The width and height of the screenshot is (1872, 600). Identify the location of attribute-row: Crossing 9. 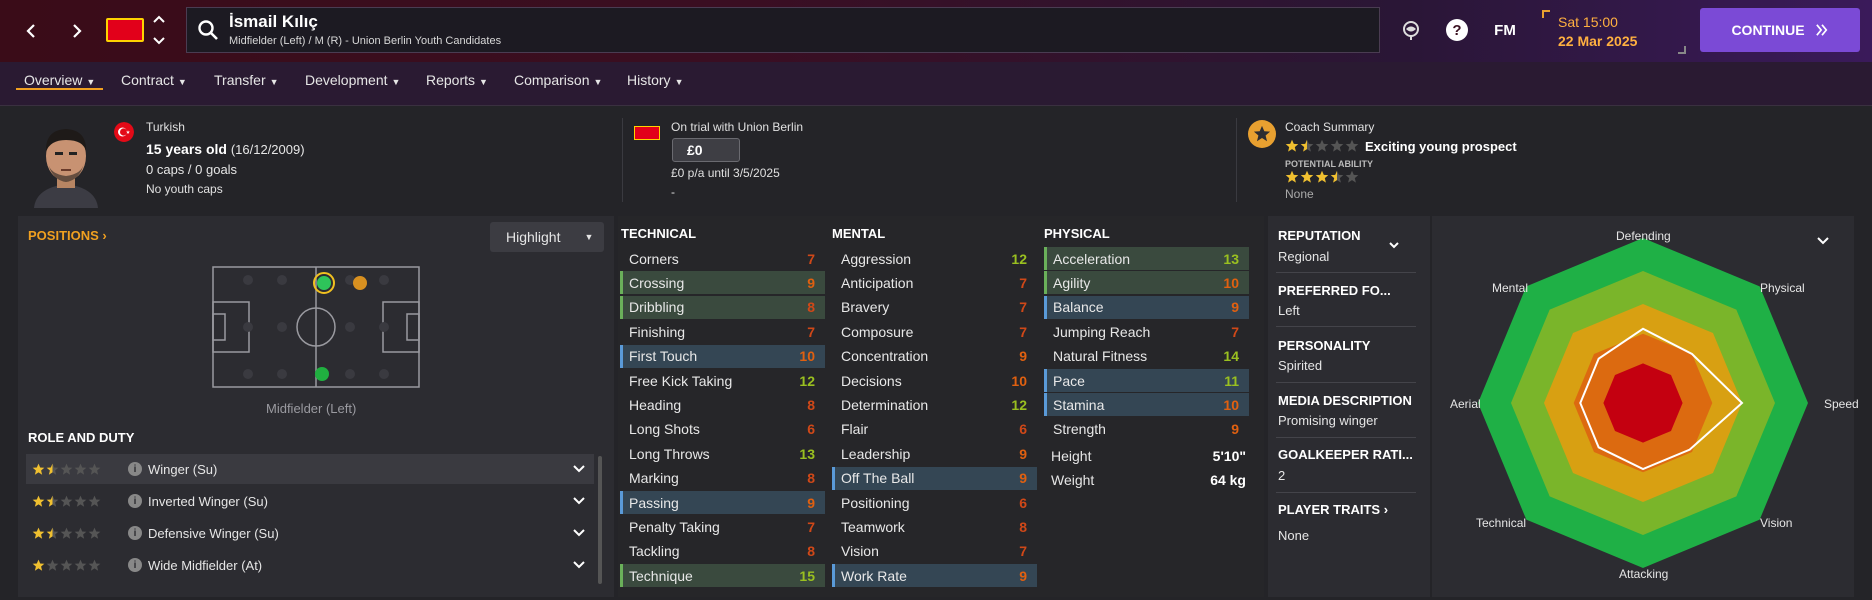
(722, 283).